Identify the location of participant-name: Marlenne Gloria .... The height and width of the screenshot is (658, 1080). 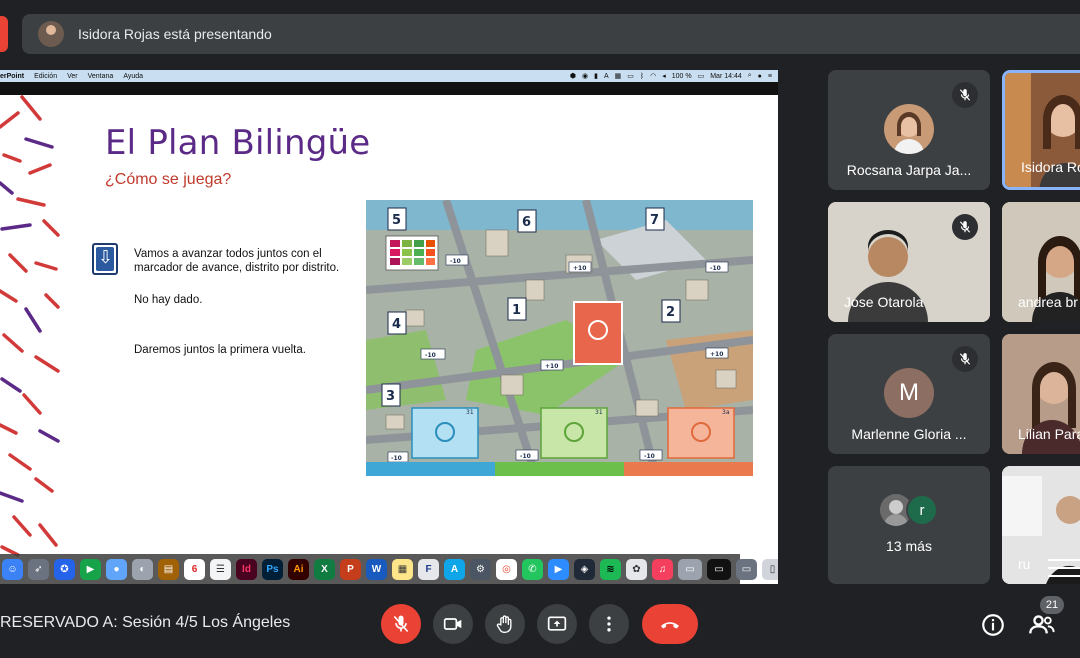
(909, 434).